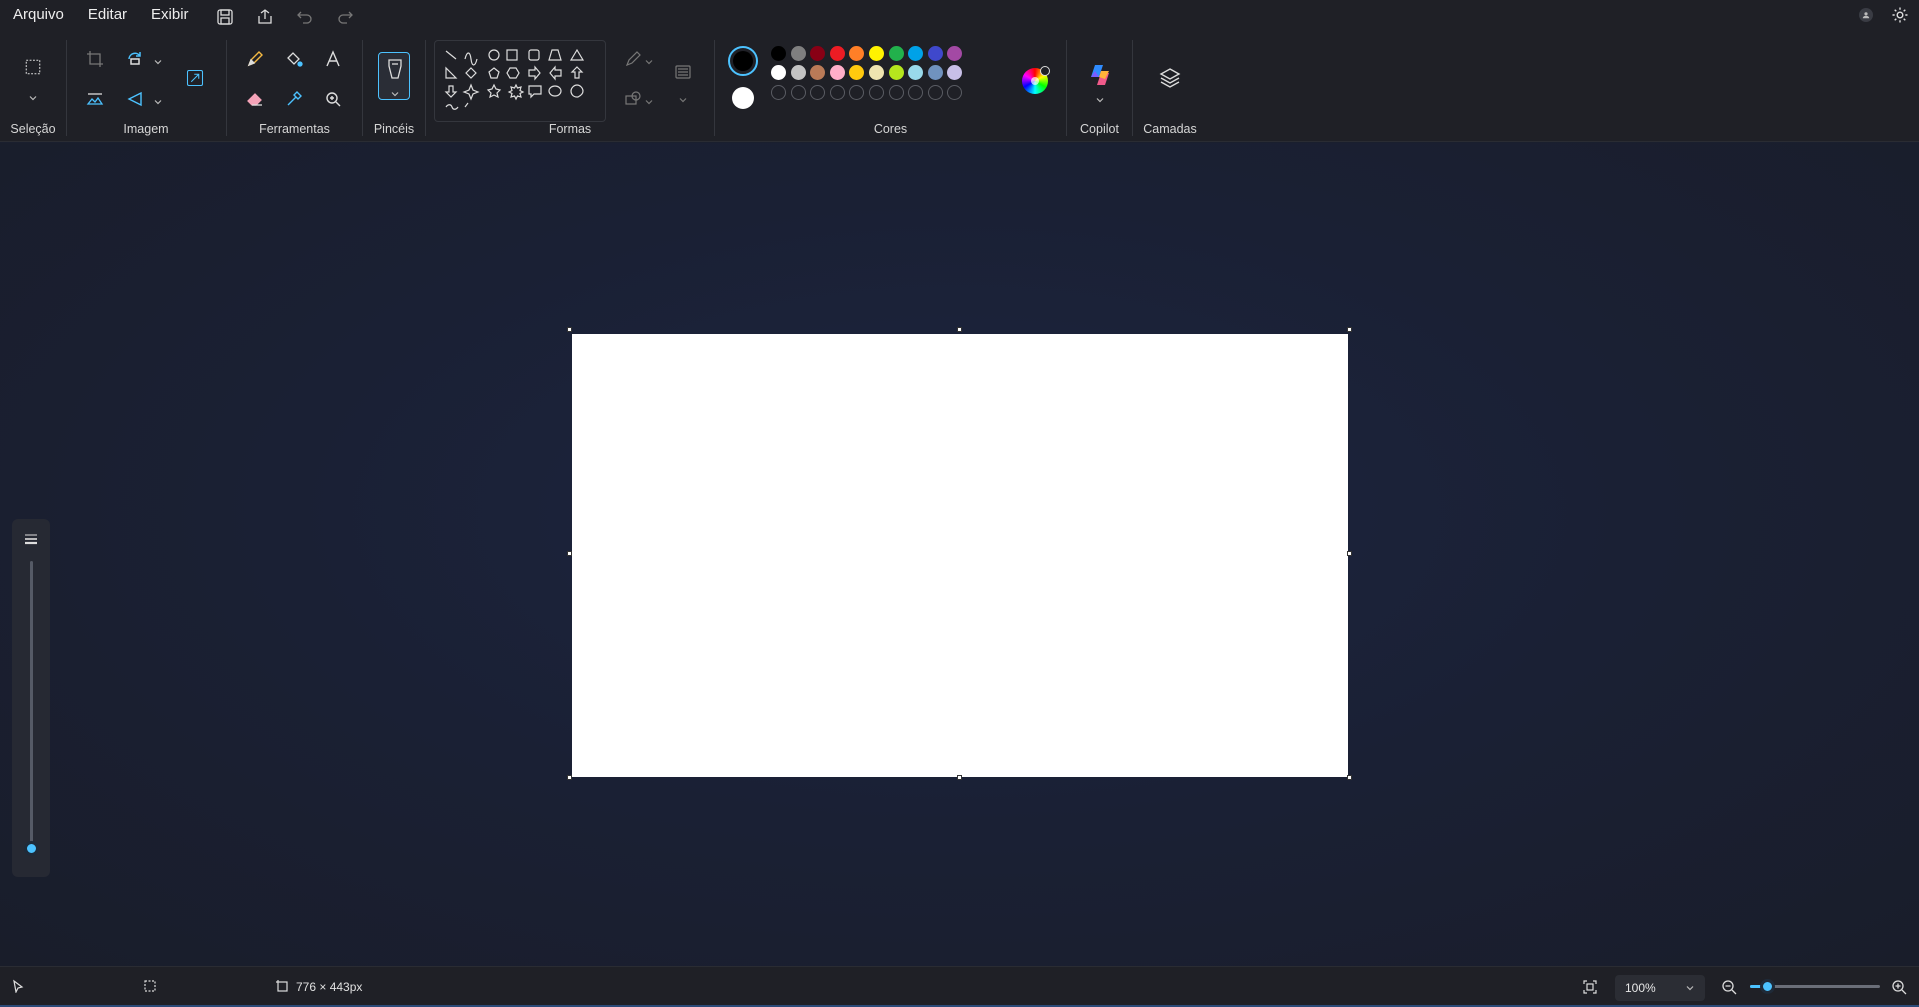 Image resolution: width=1919 pixels, height=1007 pixels. I want to click on rotate-icon, so click(135, 59).